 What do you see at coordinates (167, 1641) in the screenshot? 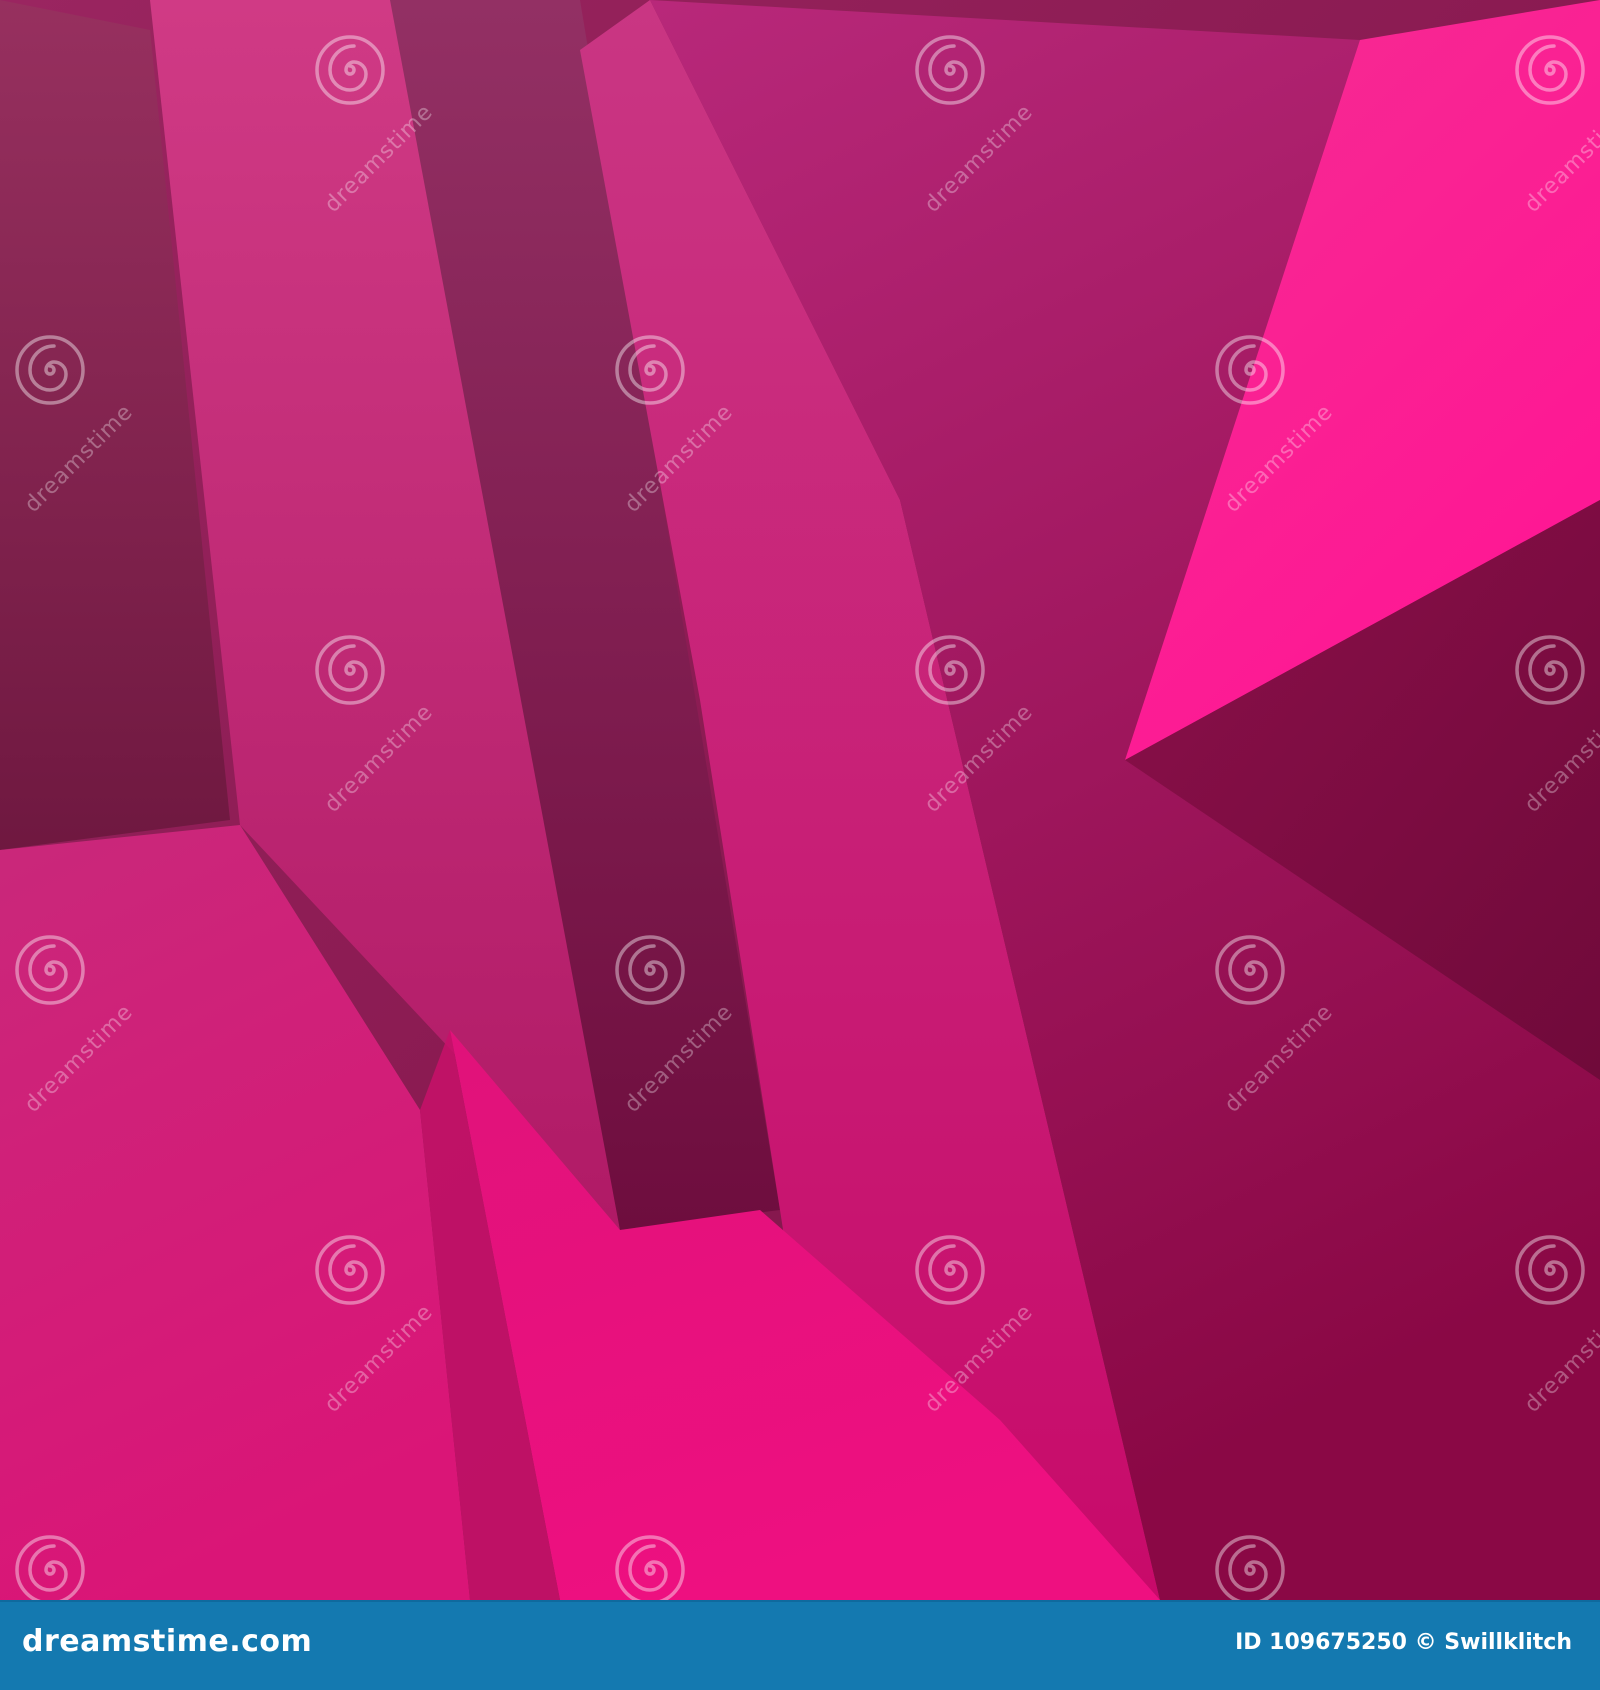
I see `site-logo-text: dreamstime.com` at bounding box center [167, 1641].